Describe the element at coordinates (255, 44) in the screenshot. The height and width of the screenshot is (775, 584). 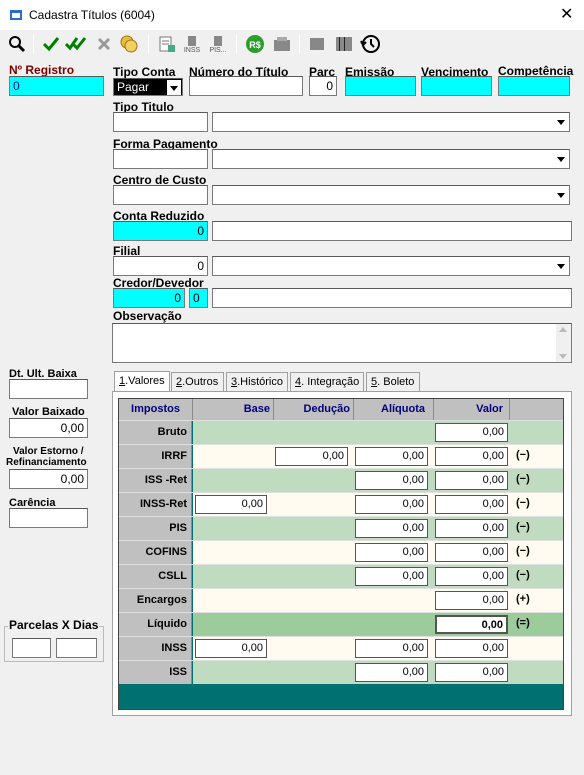
I see `money-icon: R$` at that location.